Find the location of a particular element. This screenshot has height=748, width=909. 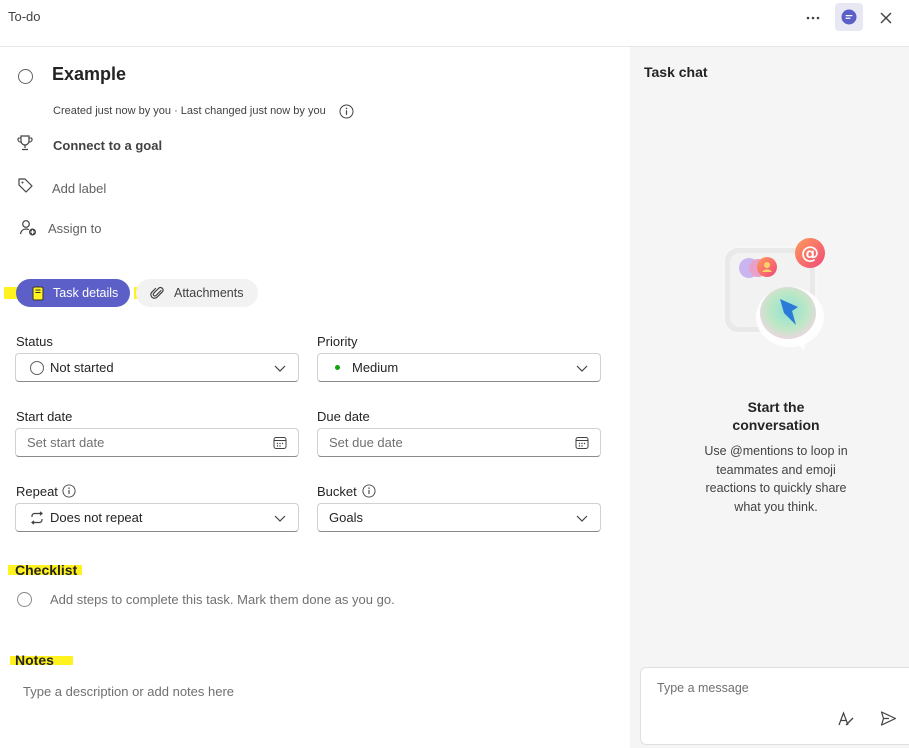

tag-icon is located at coordinates (25, 185).